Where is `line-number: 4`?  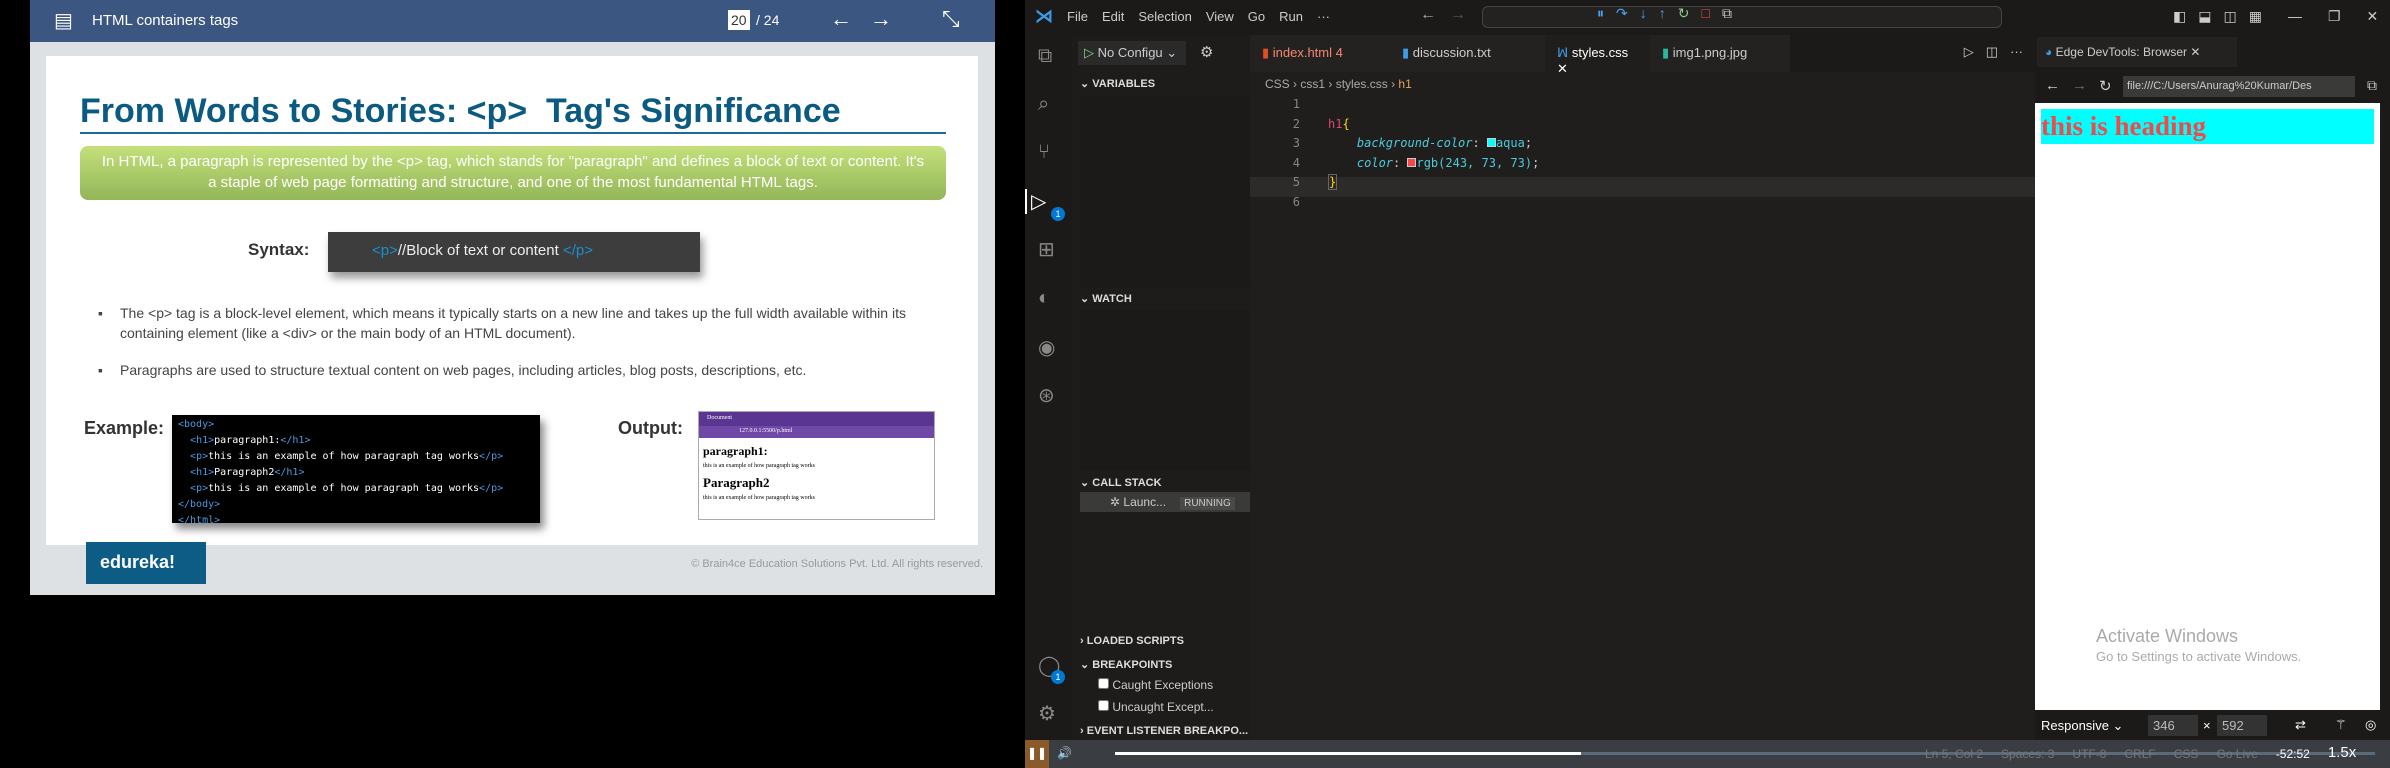 line-number: 4 is located at coordinates (1296, 162).